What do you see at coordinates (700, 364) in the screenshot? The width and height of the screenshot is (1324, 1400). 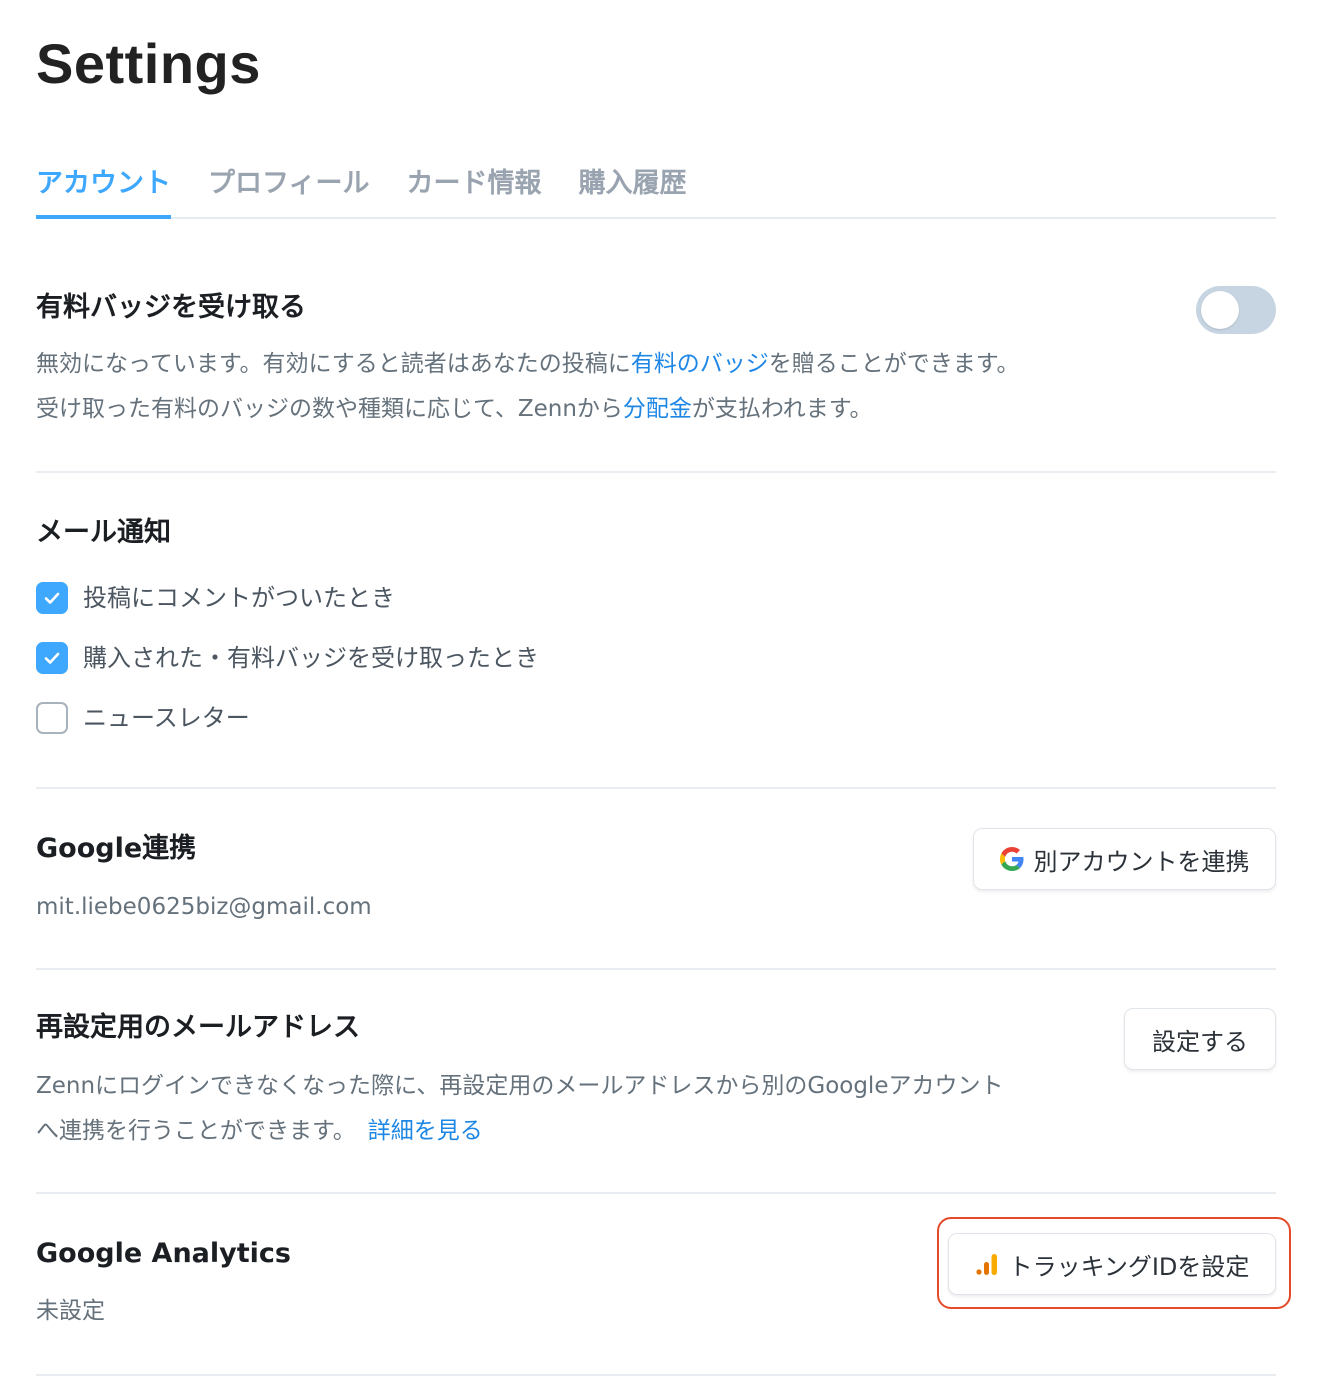 I see `paid-badge-link: 有料のバッジ` at bounding box center [700, 364].